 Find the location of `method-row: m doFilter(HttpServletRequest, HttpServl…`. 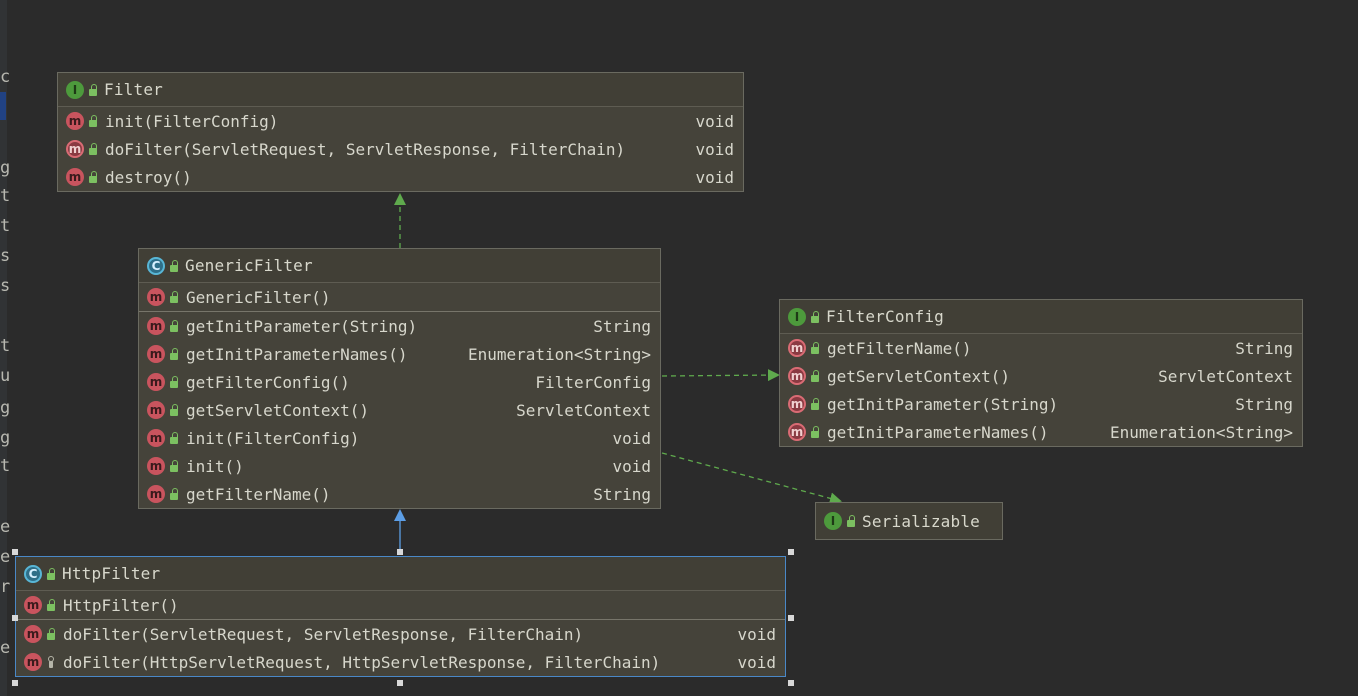

method-row: m doFilter(HttpServletRequest, HttpServl… is located at coordinates (400, 662).